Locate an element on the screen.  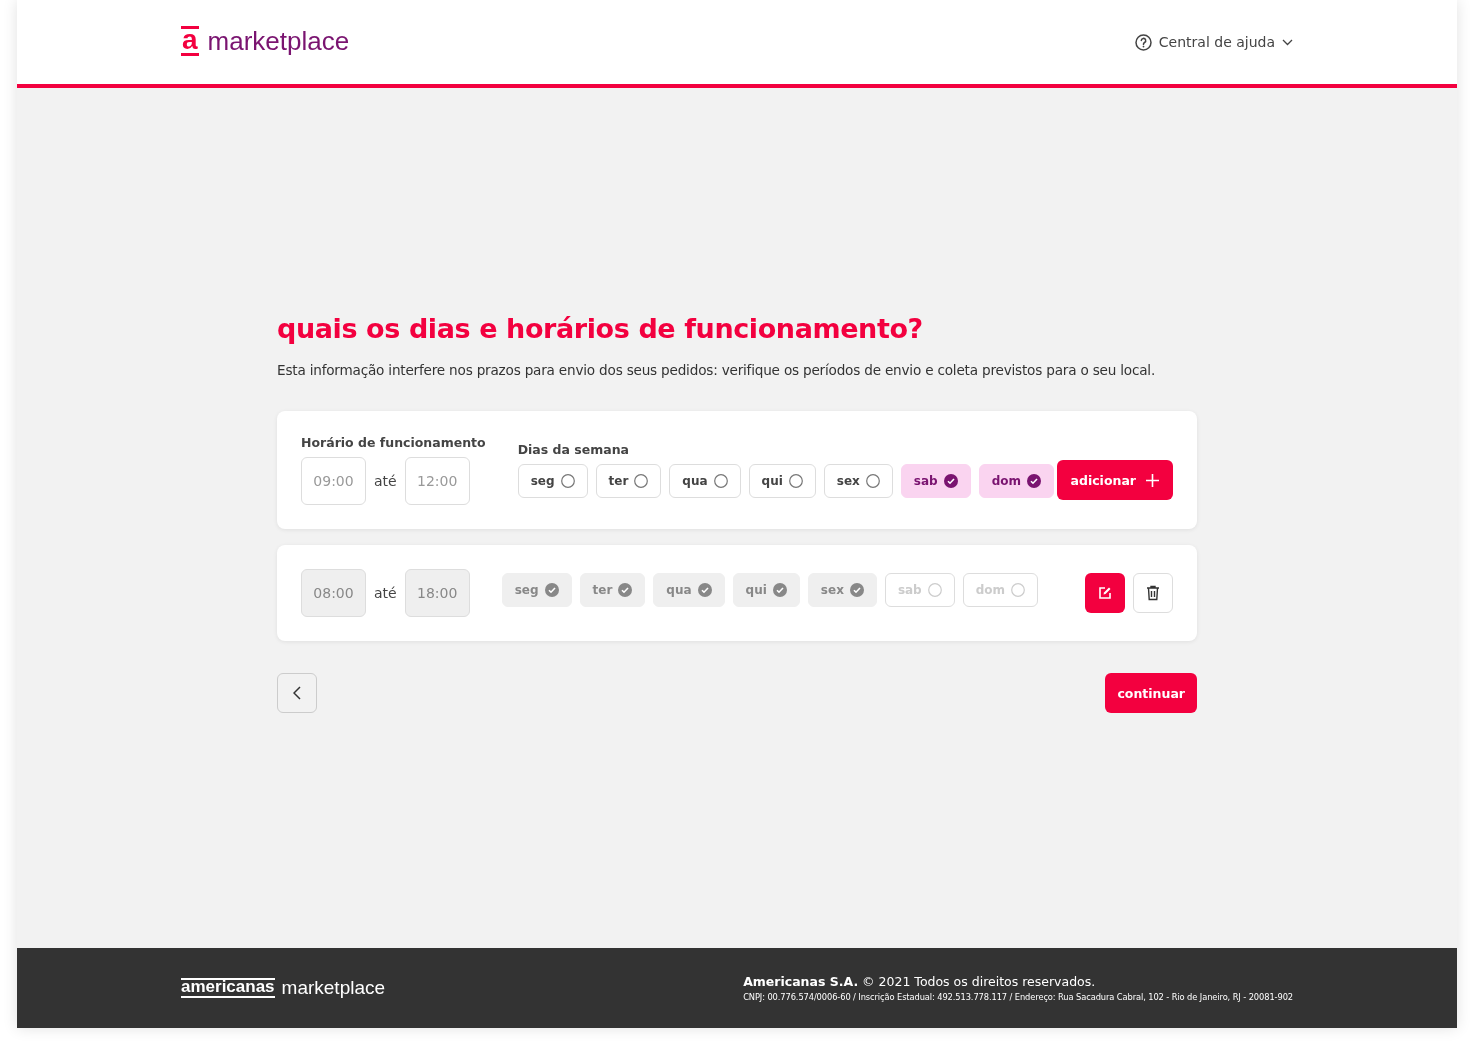
logo-mark: a is located at coordinates (190, 41).